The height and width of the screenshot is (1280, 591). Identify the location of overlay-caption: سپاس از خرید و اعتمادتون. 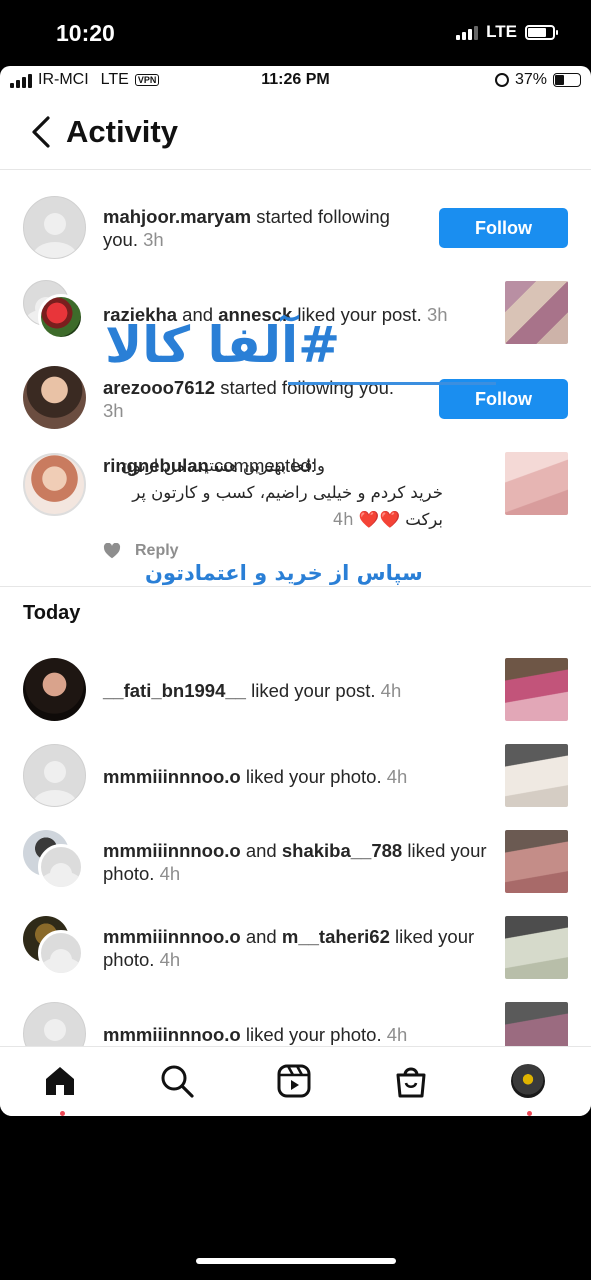
(284, 573).